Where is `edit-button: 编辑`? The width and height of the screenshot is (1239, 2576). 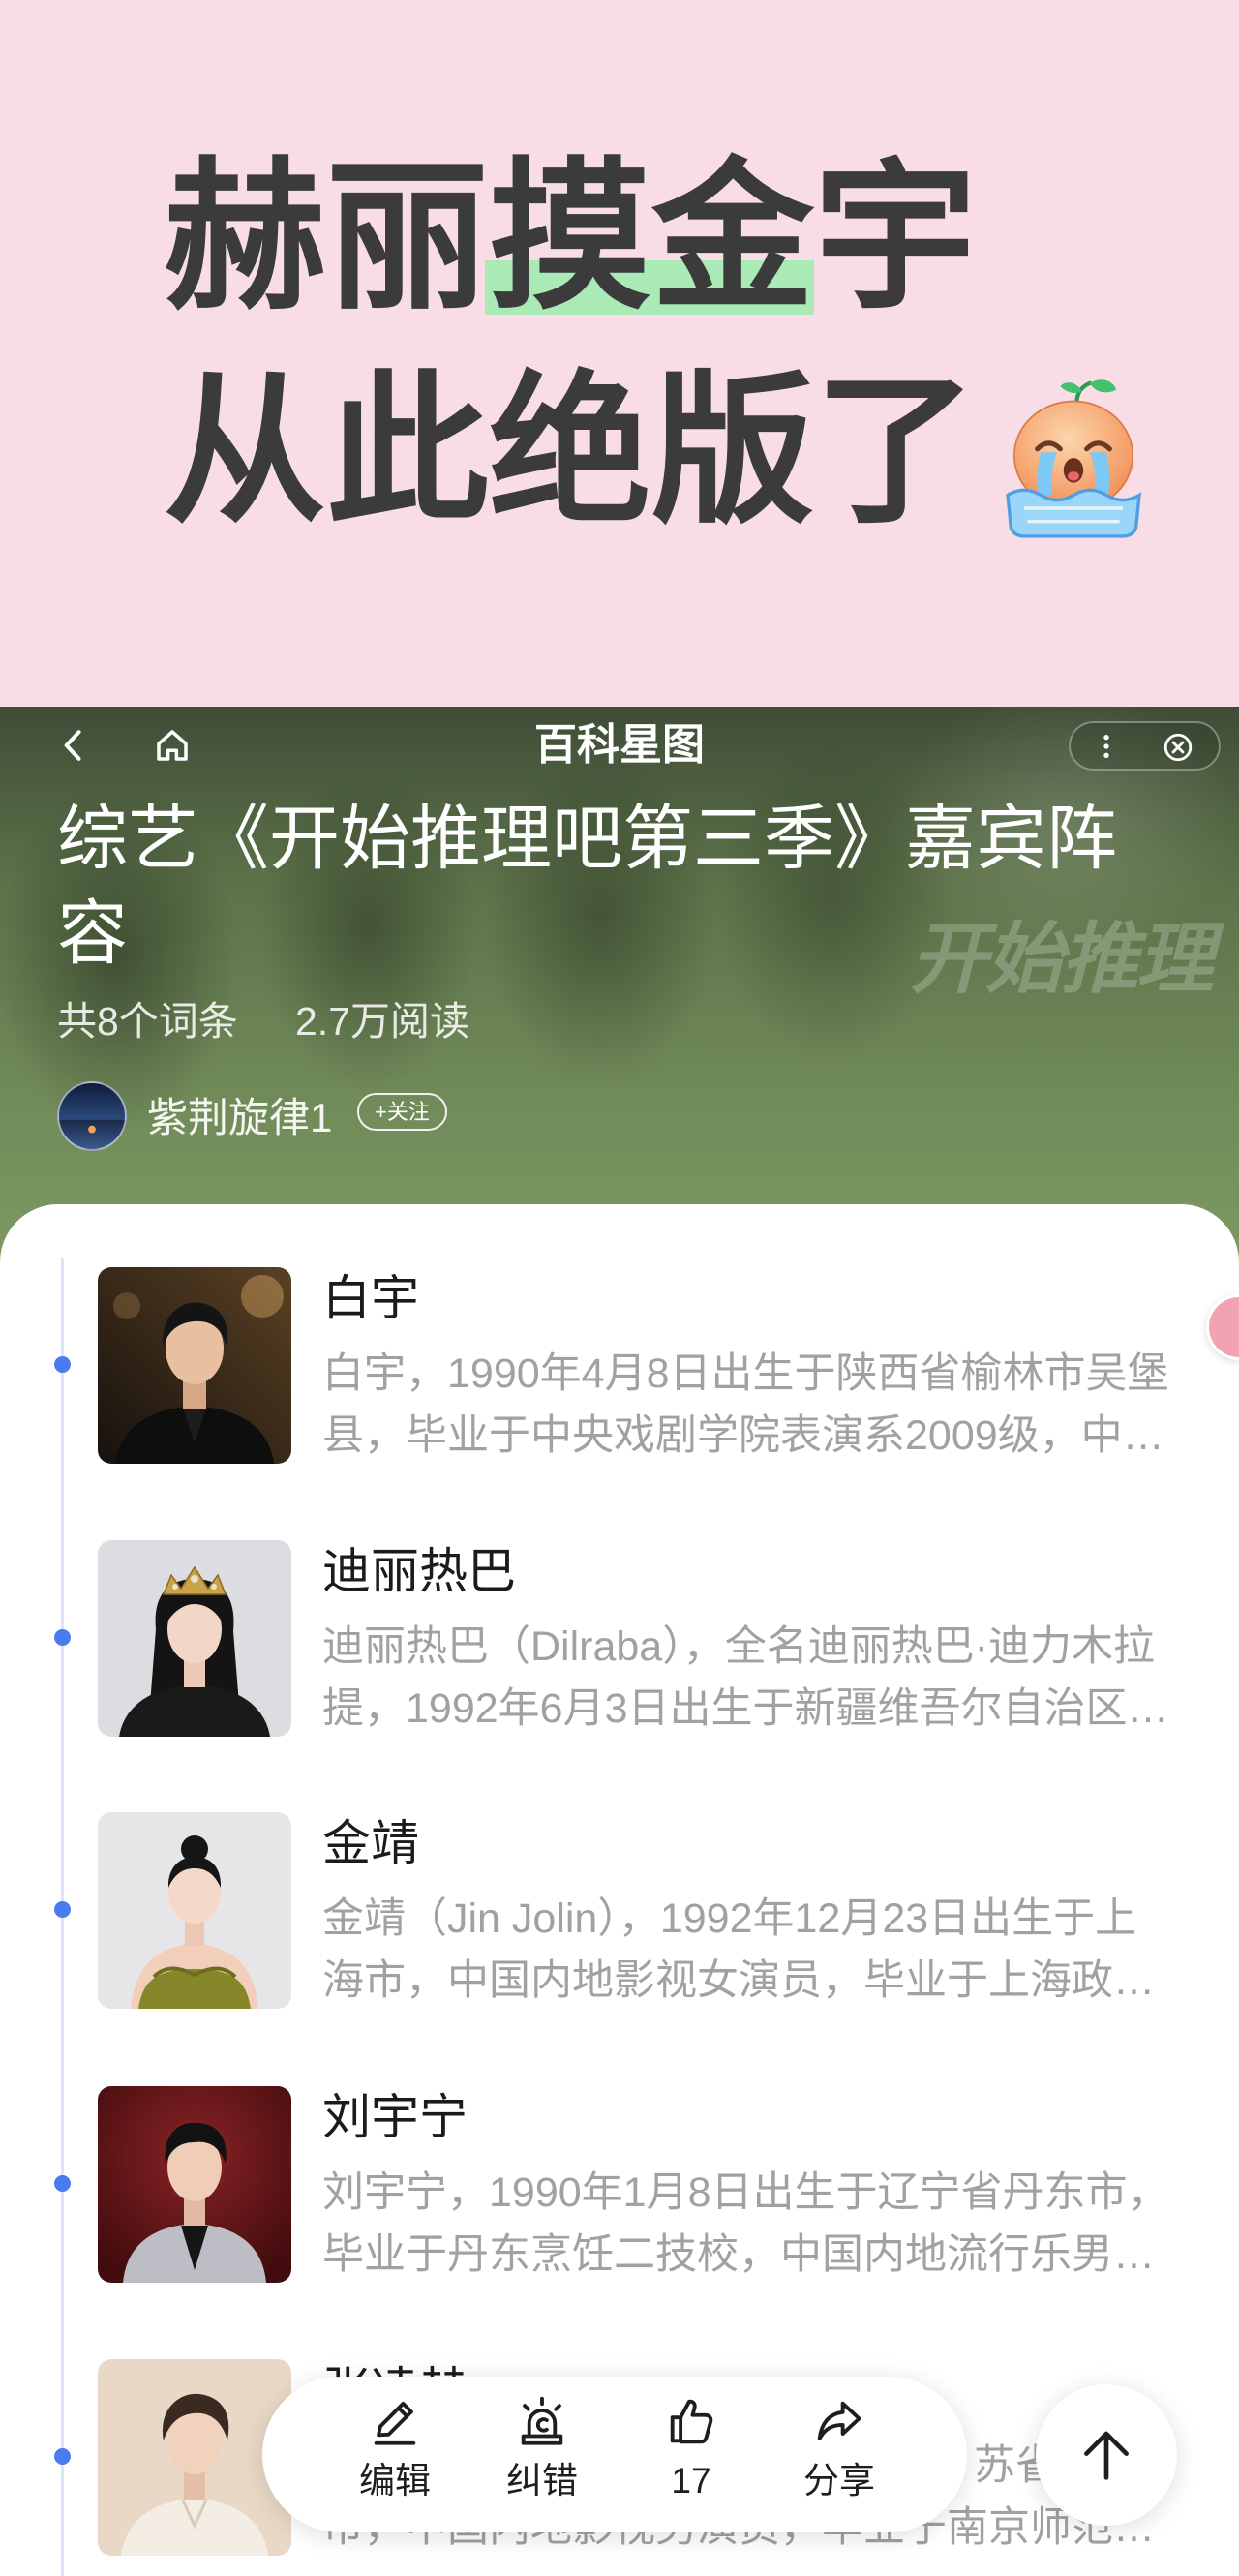
edit-button: 编辑 is located at coordinates (395, 2454).